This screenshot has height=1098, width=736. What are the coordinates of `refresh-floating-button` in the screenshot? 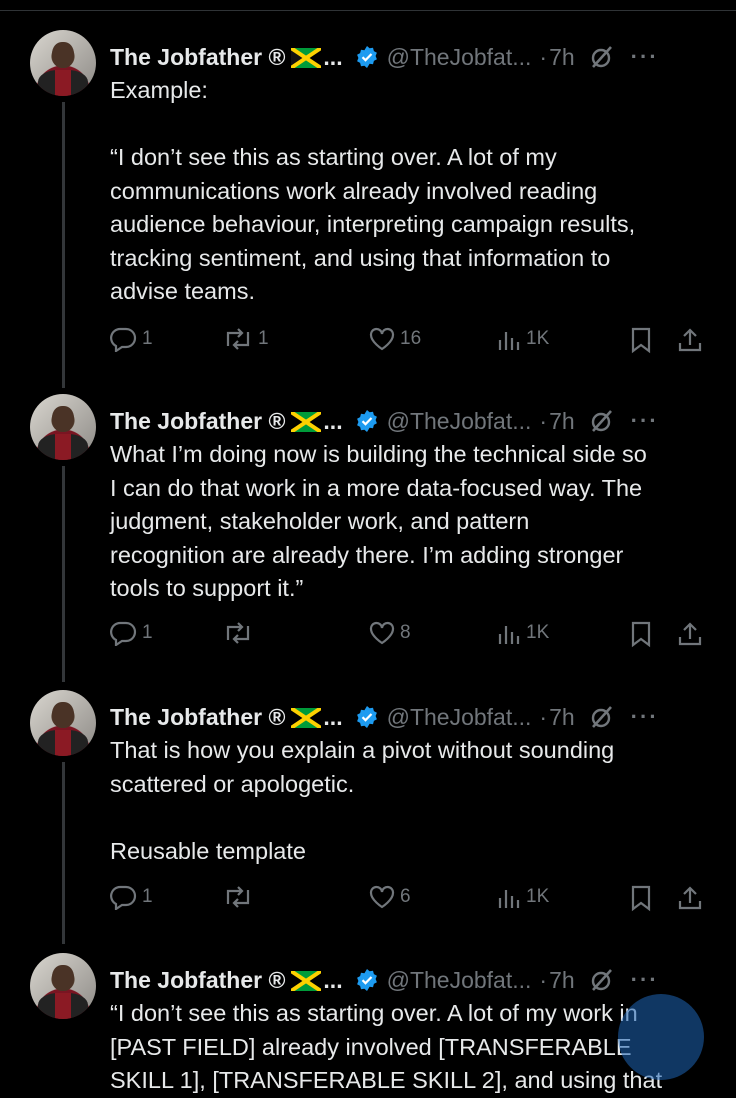 It's located at (661, 1037).